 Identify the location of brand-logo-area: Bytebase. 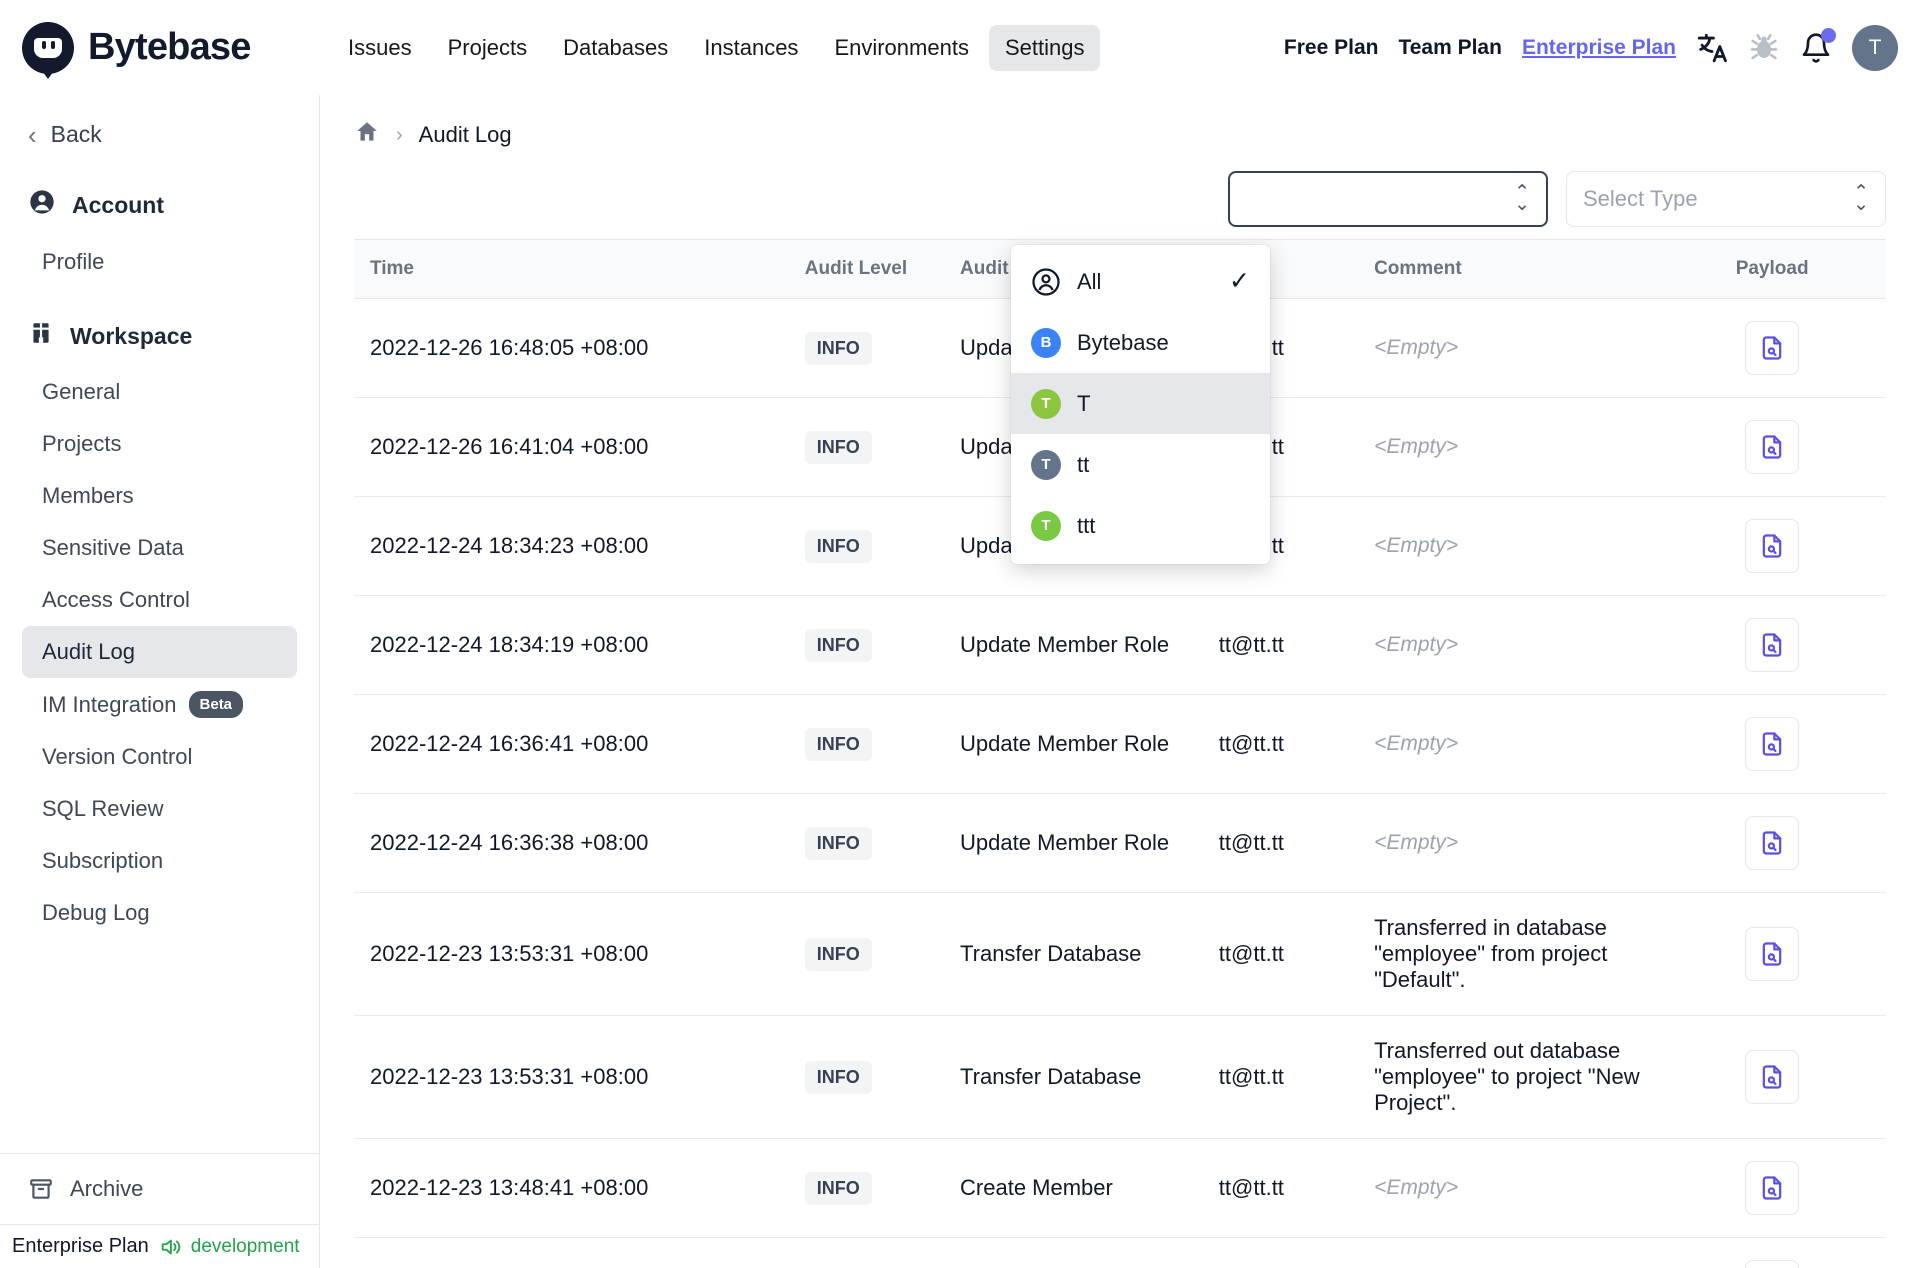
(172, 47).